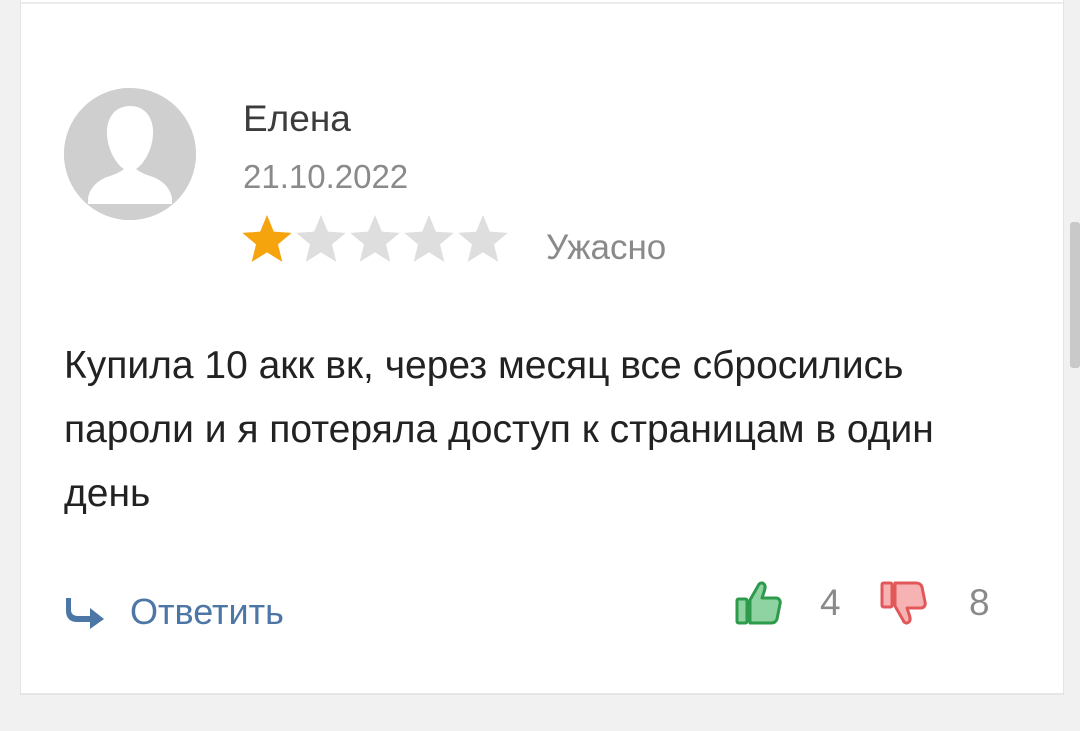 This screenshot has width=1080, height=731. Describe the element at coordinates (542, 3) in the screenshot. I see `divider` at that location.